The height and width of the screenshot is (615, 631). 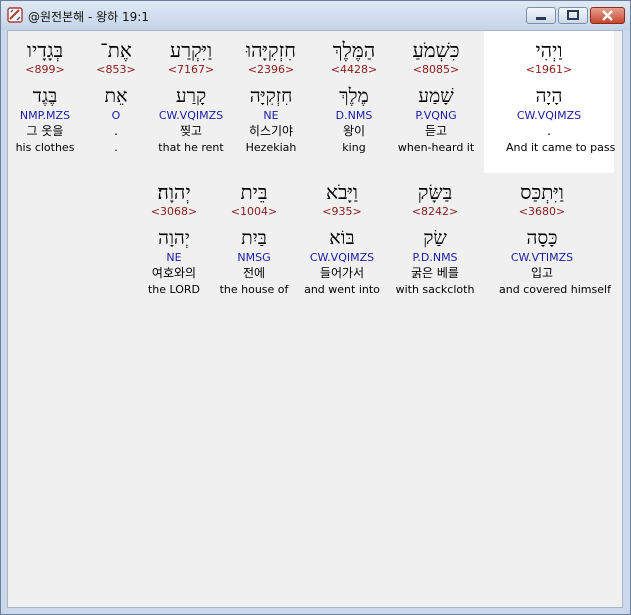 What do you see at coordinates (315, 15) in the screenshot?
I see `title-bar: @원전본해 - 왕하 19:1` at bounding box center [315, 15].